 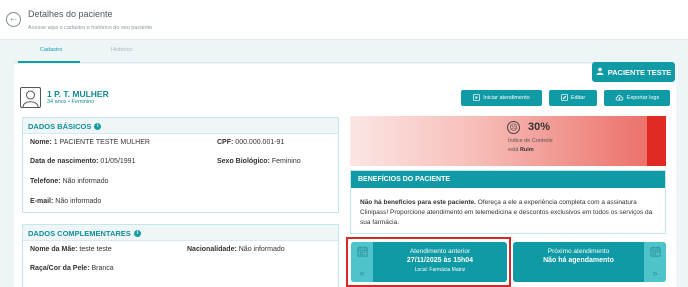 I want to click on edit-icon, so click(x=564, y=98).